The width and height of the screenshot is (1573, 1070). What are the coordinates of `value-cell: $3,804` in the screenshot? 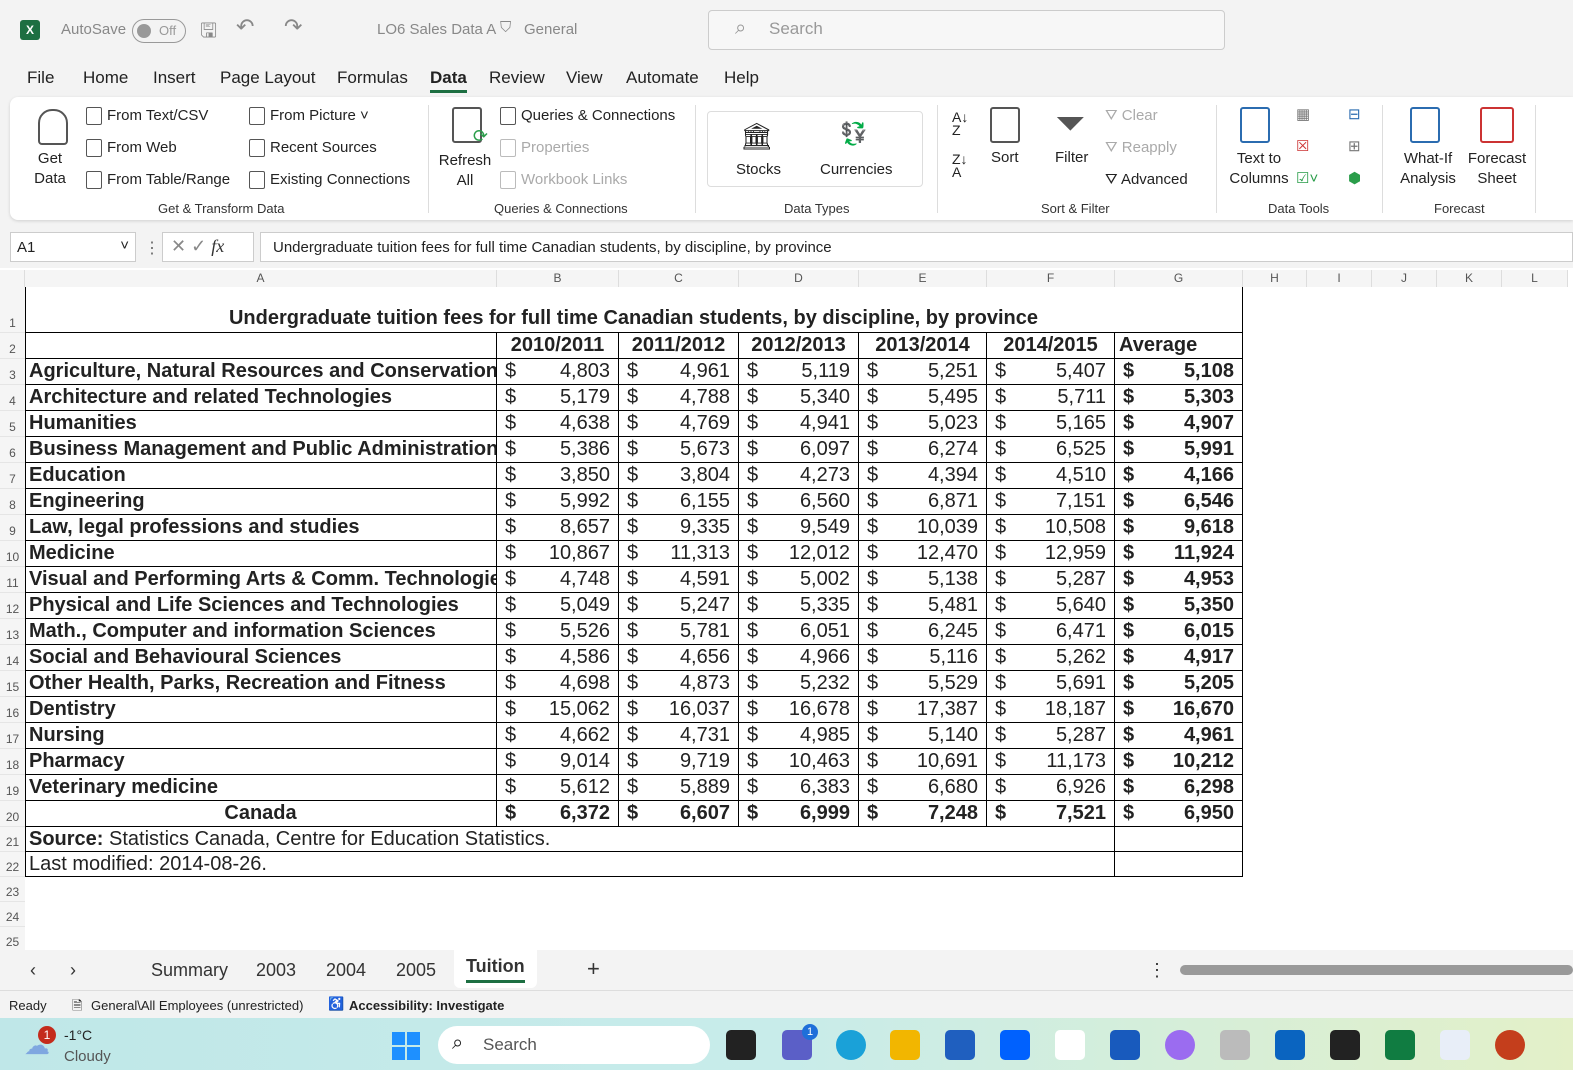 It's located at (679, 476).